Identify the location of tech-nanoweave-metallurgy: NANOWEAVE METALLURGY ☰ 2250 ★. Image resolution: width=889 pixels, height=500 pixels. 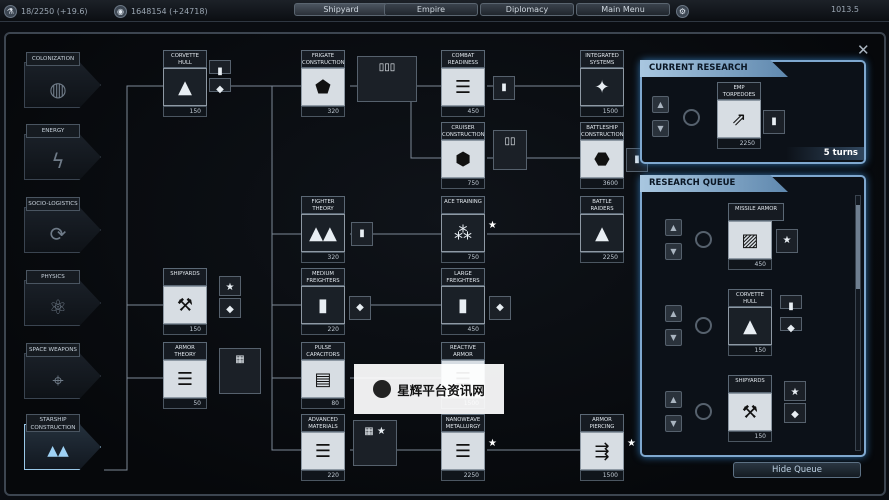
(469, 447).